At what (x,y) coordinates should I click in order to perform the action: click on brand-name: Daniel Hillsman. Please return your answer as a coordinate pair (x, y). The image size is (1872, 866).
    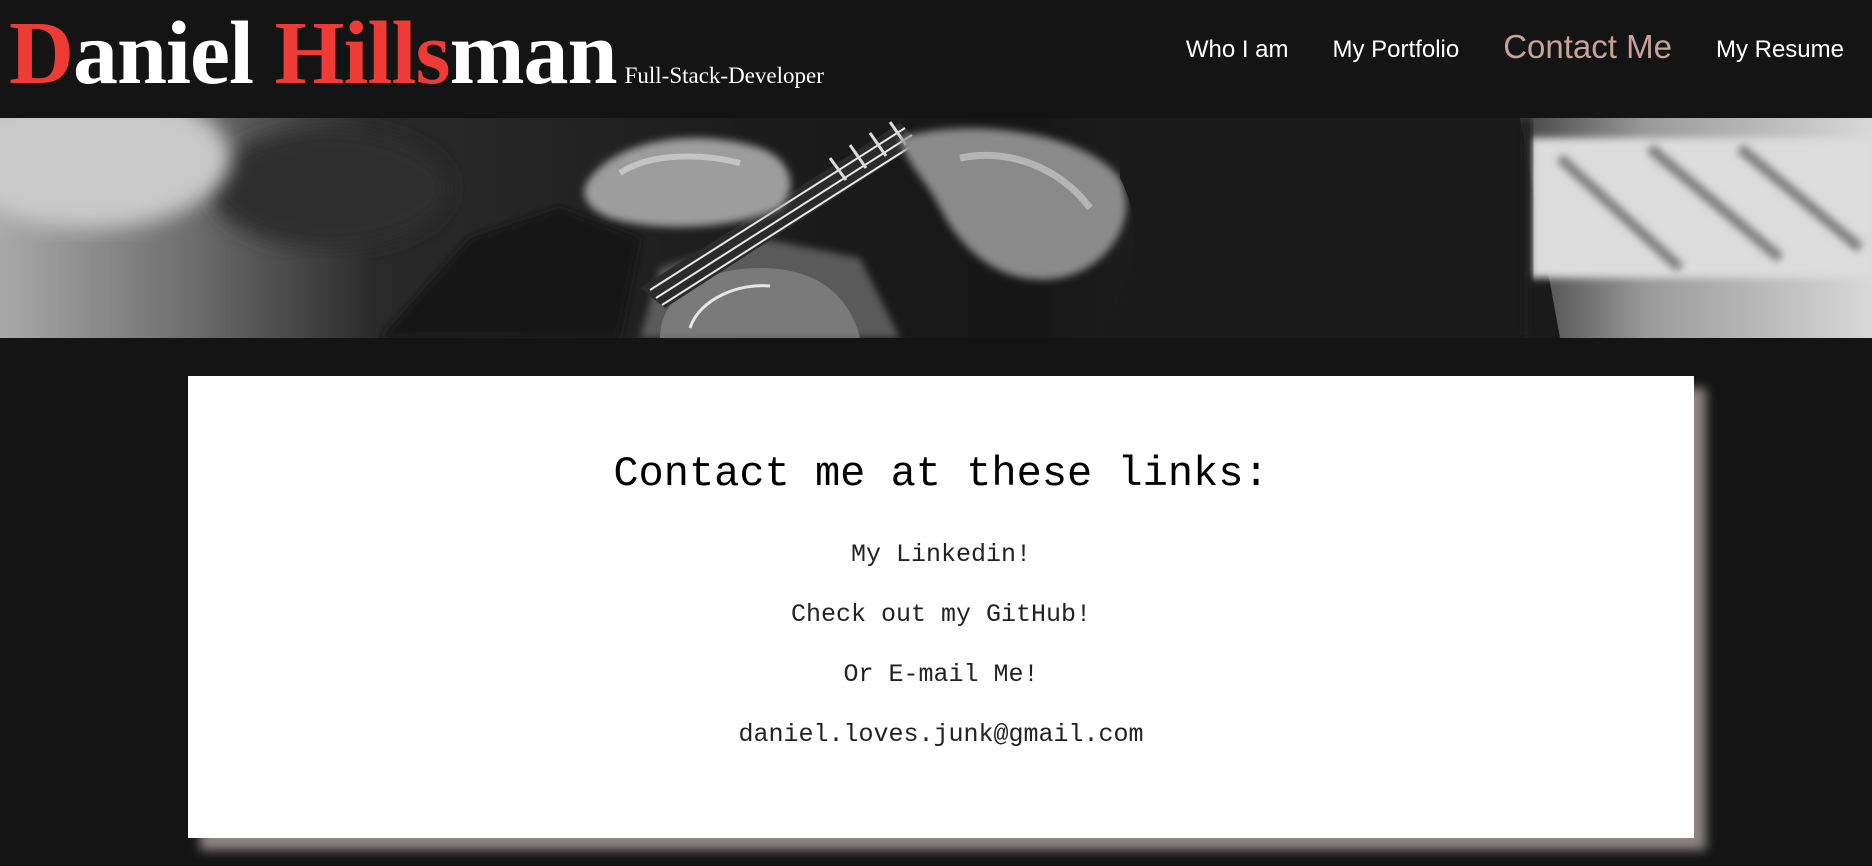
    Looking at the image, I should click on (313, 53).